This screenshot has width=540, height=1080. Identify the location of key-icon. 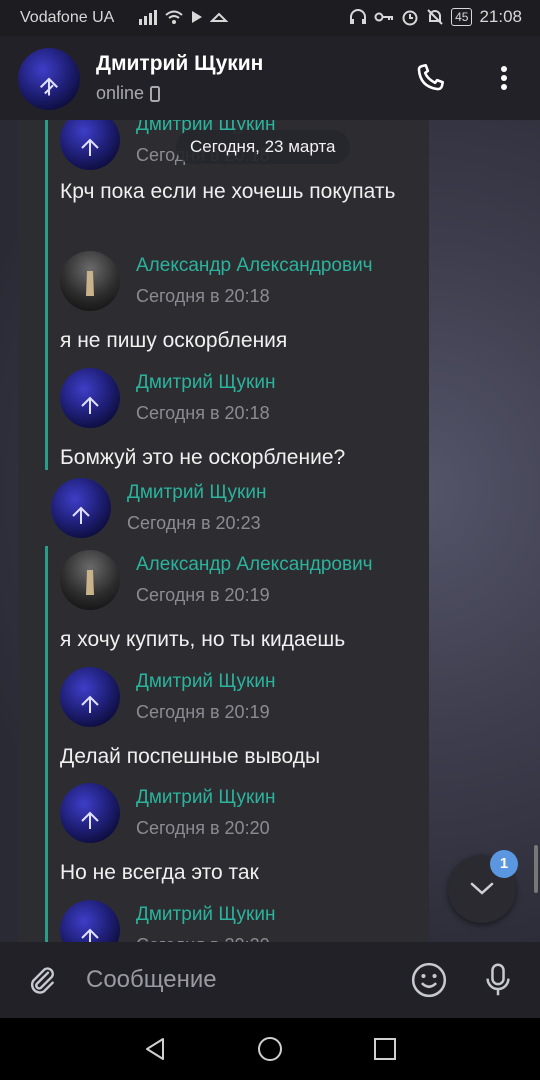
(384, 17).